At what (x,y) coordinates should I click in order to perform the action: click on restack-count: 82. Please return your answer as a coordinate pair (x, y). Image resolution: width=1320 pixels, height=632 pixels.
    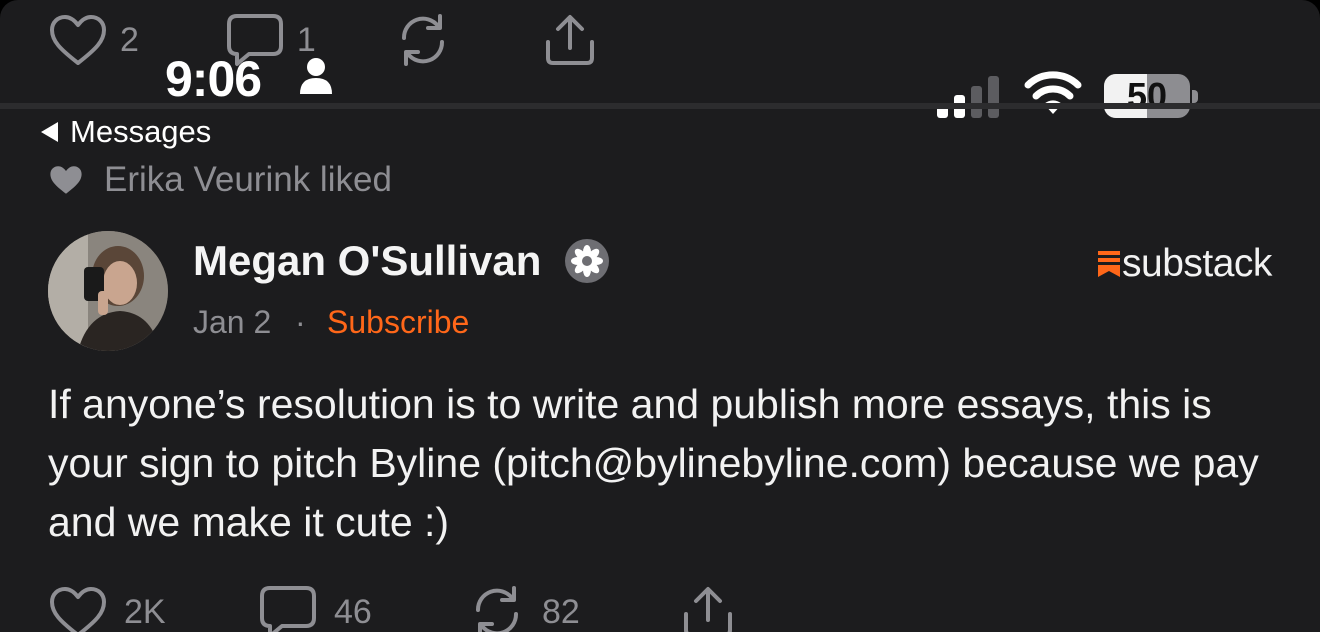
    Looking at the image, I should click on (561, 611).